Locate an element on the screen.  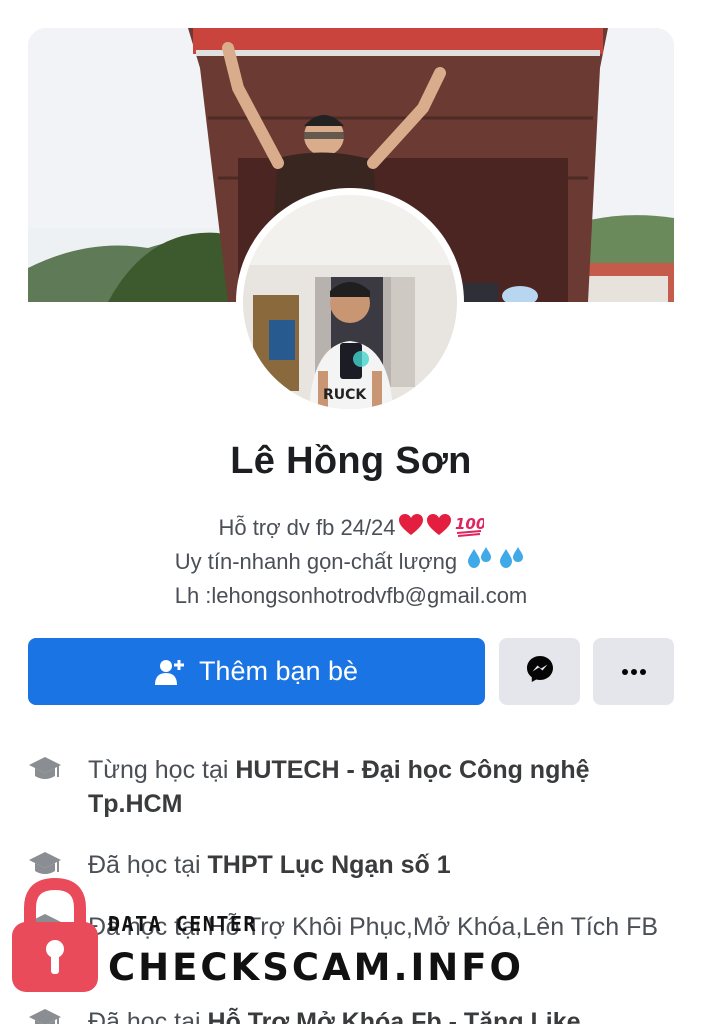
info-school-link: Hỗ Trợ Mở Khóa Fb - Tăng Like is located at coordinates (394, 1016).